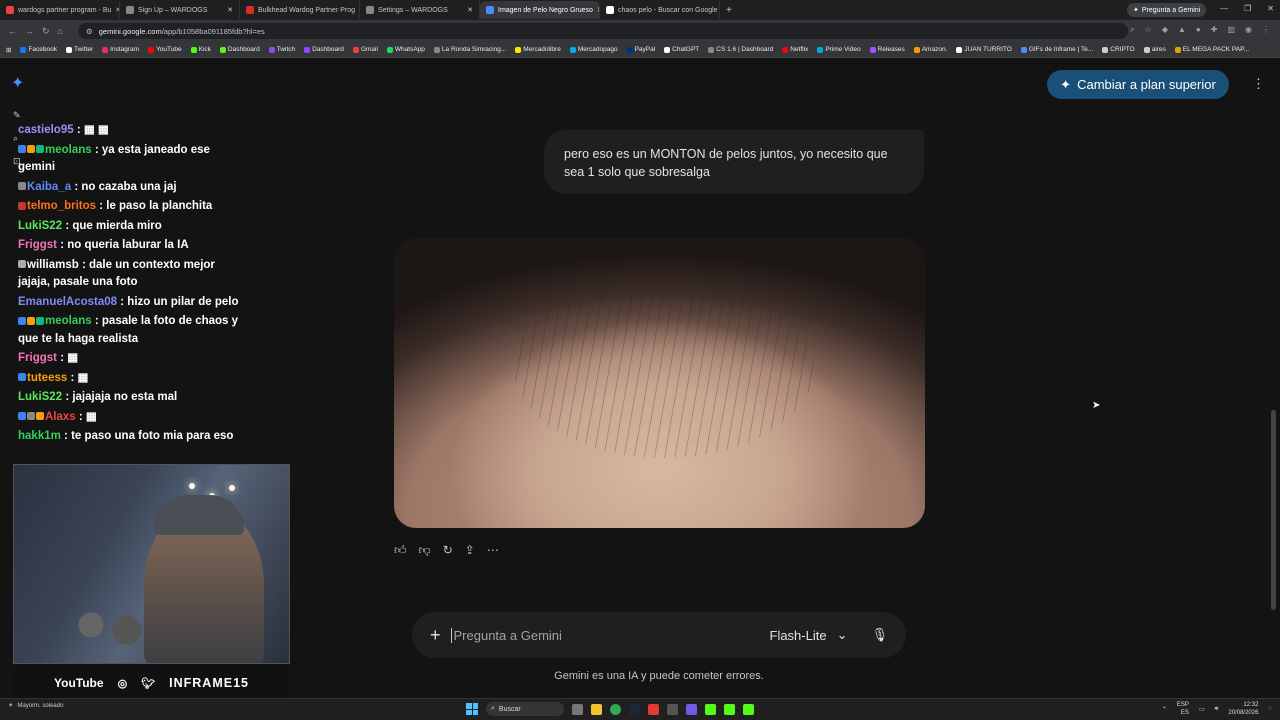 The image size is (1280, 720). What do you see at coordinates (1198, 30) in the screenshot?
I see `extension-icon: ●` at bounding box center [1198, 30].